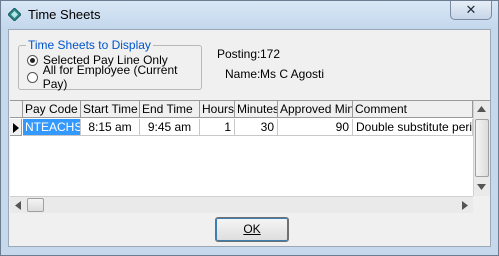  Describe the element at coordinates (413, 127) in the screenshot. I see `cell-comment: Double substitute period` at that location.